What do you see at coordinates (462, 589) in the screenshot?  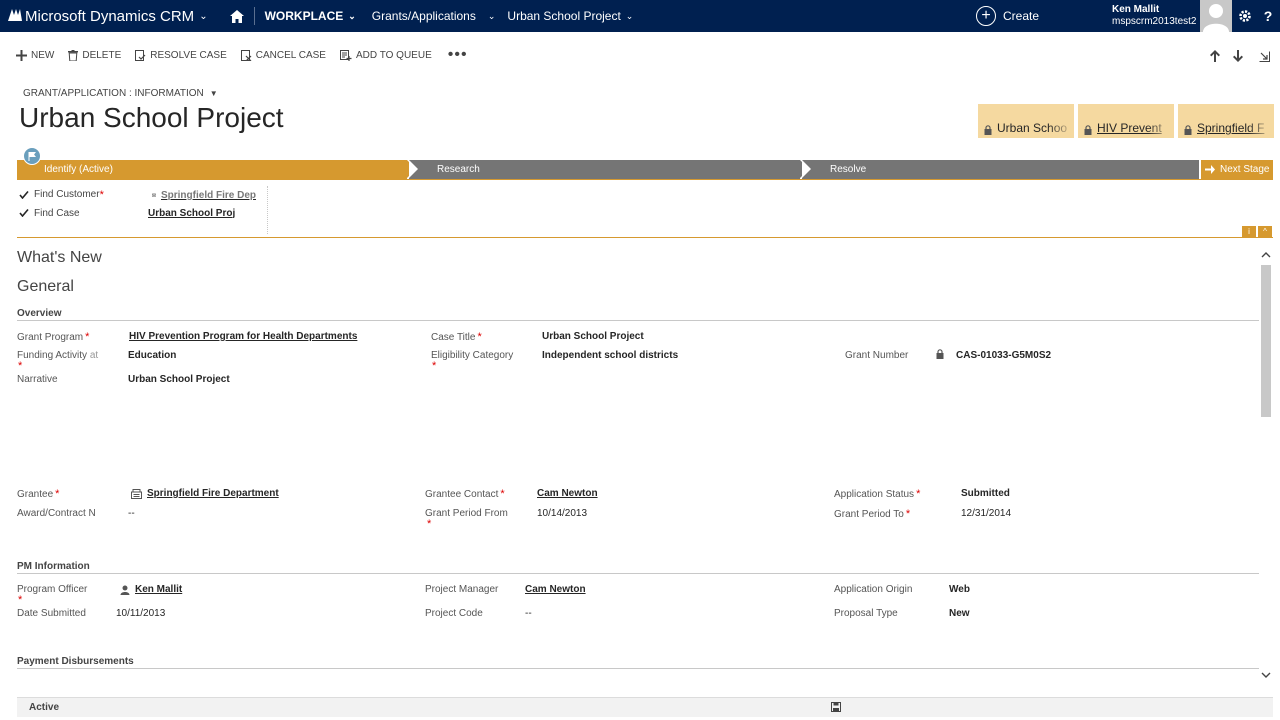 I see `project-manager-label: Project Manager` at bounding box center [462, 589].